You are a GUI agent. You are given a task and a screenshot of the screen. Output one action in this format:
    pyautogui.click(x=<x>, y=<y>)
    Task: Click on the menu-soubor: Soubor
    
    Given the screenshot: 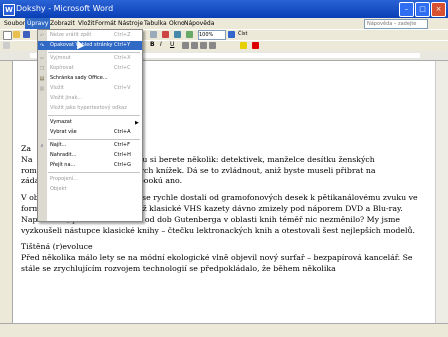 What is the action you would take?
    pyautogui.click(x=14, y=23)
    